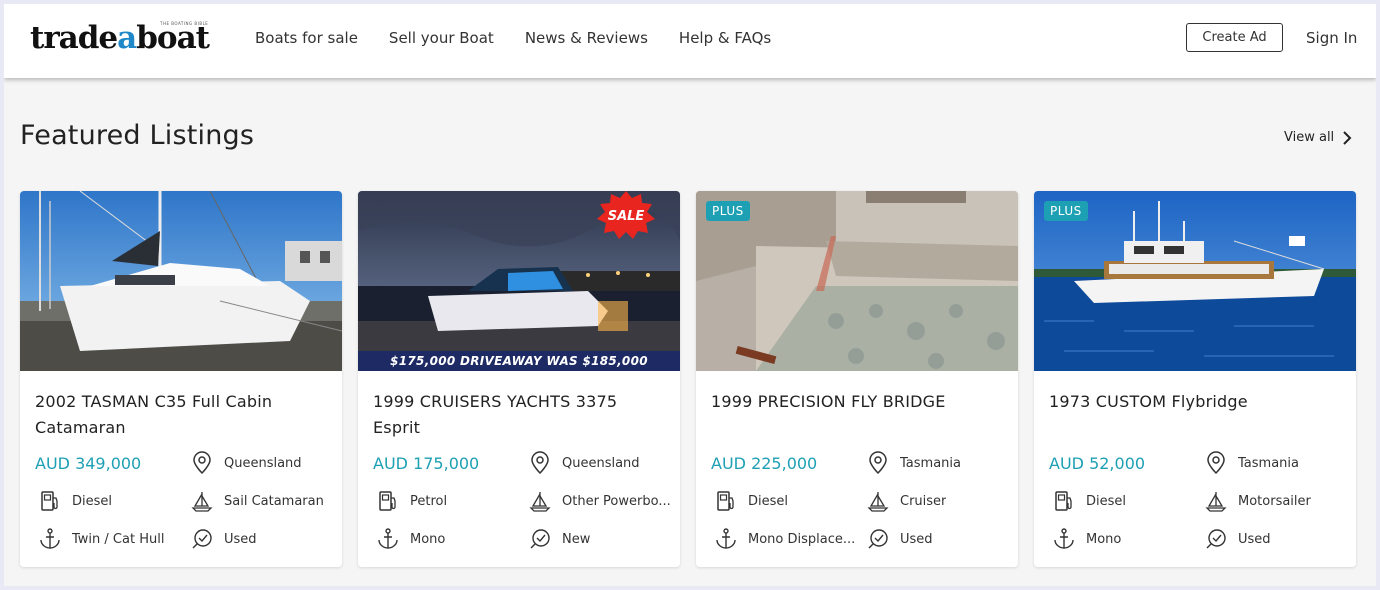 The height and width of the screenshot is (590, 1380). Describe the element at coordinates (725, 38) in the screenshot. I see `nav-help-faqs: Help & FAQs` at that location.